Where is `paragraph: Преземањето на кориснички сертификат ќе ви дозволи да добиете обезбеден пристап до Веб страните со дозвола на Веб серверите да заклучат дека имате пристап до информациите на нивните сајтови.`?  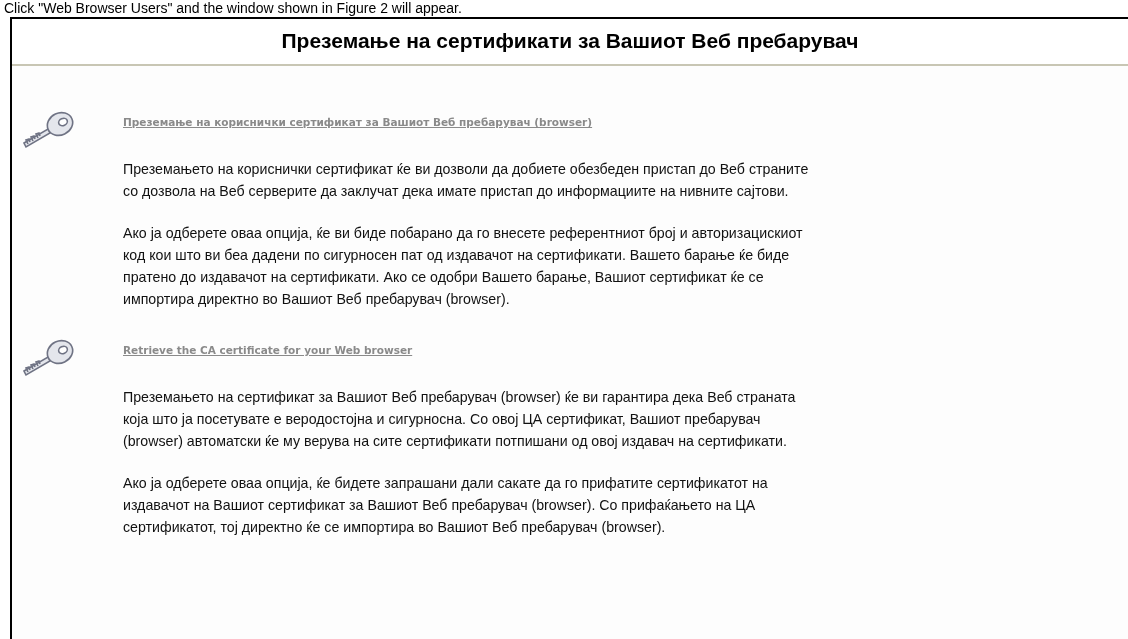
paragraph: Преземањето на кориснички сертификат ќе ви дозволи да добиете обезбеден пристап до Веб страните со дозвола на Веб серверите да заклучат дека имате пристап до информациите на нивните сајтови. is located at coordinates (466, 180).